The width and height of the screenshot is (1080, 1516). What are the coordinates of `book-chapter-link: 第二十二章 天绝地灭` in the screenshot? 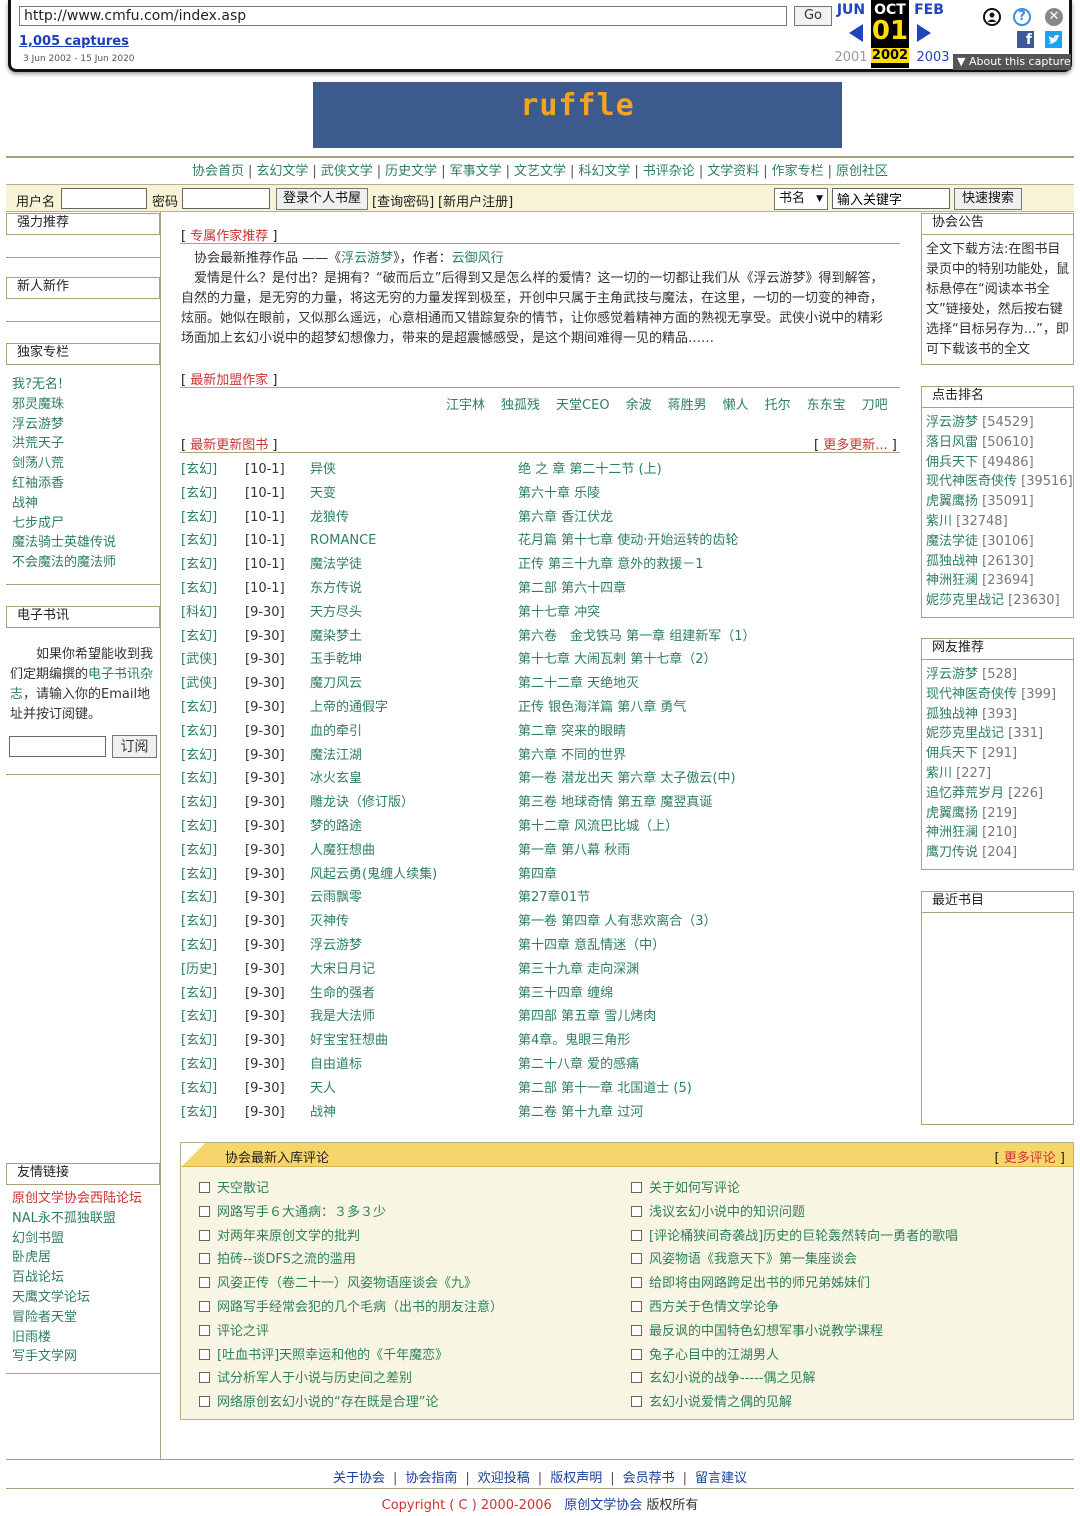 It's located at (578, 684).